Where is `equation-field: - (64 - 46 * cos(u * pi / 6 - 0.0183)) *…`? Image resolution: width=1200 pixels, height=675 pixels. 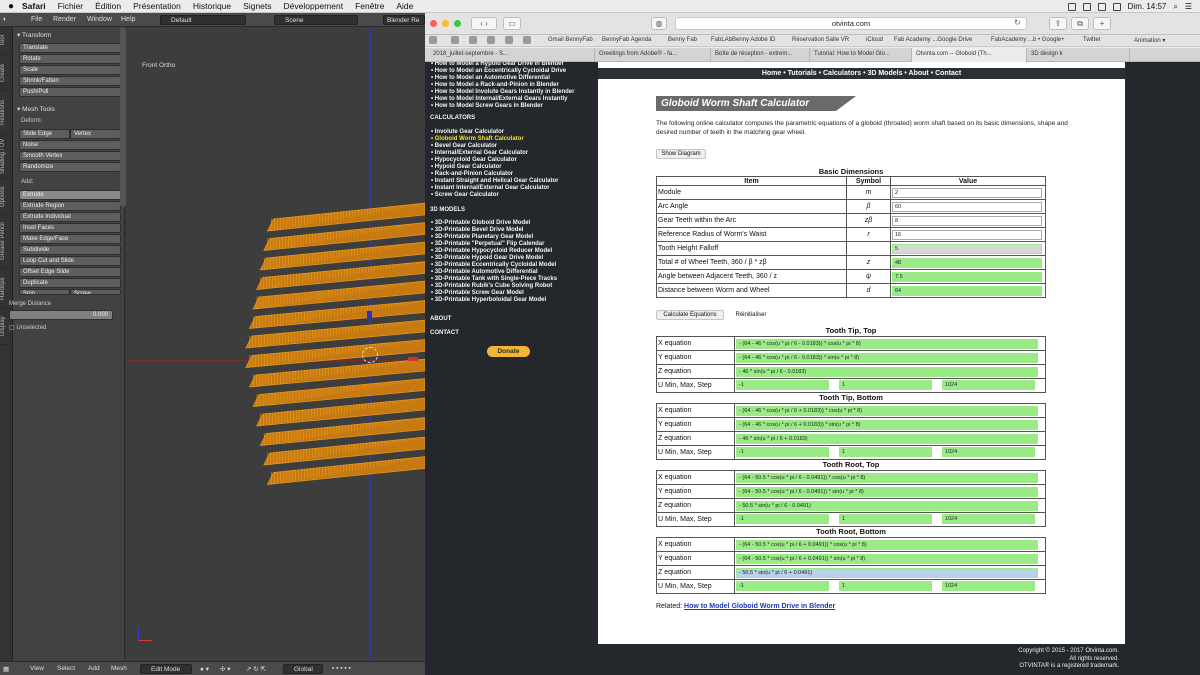
equation-field: - (64 - 46 * cos(u * pi / 6 - 0.0183)) *… is located at coordinates (887, 343).